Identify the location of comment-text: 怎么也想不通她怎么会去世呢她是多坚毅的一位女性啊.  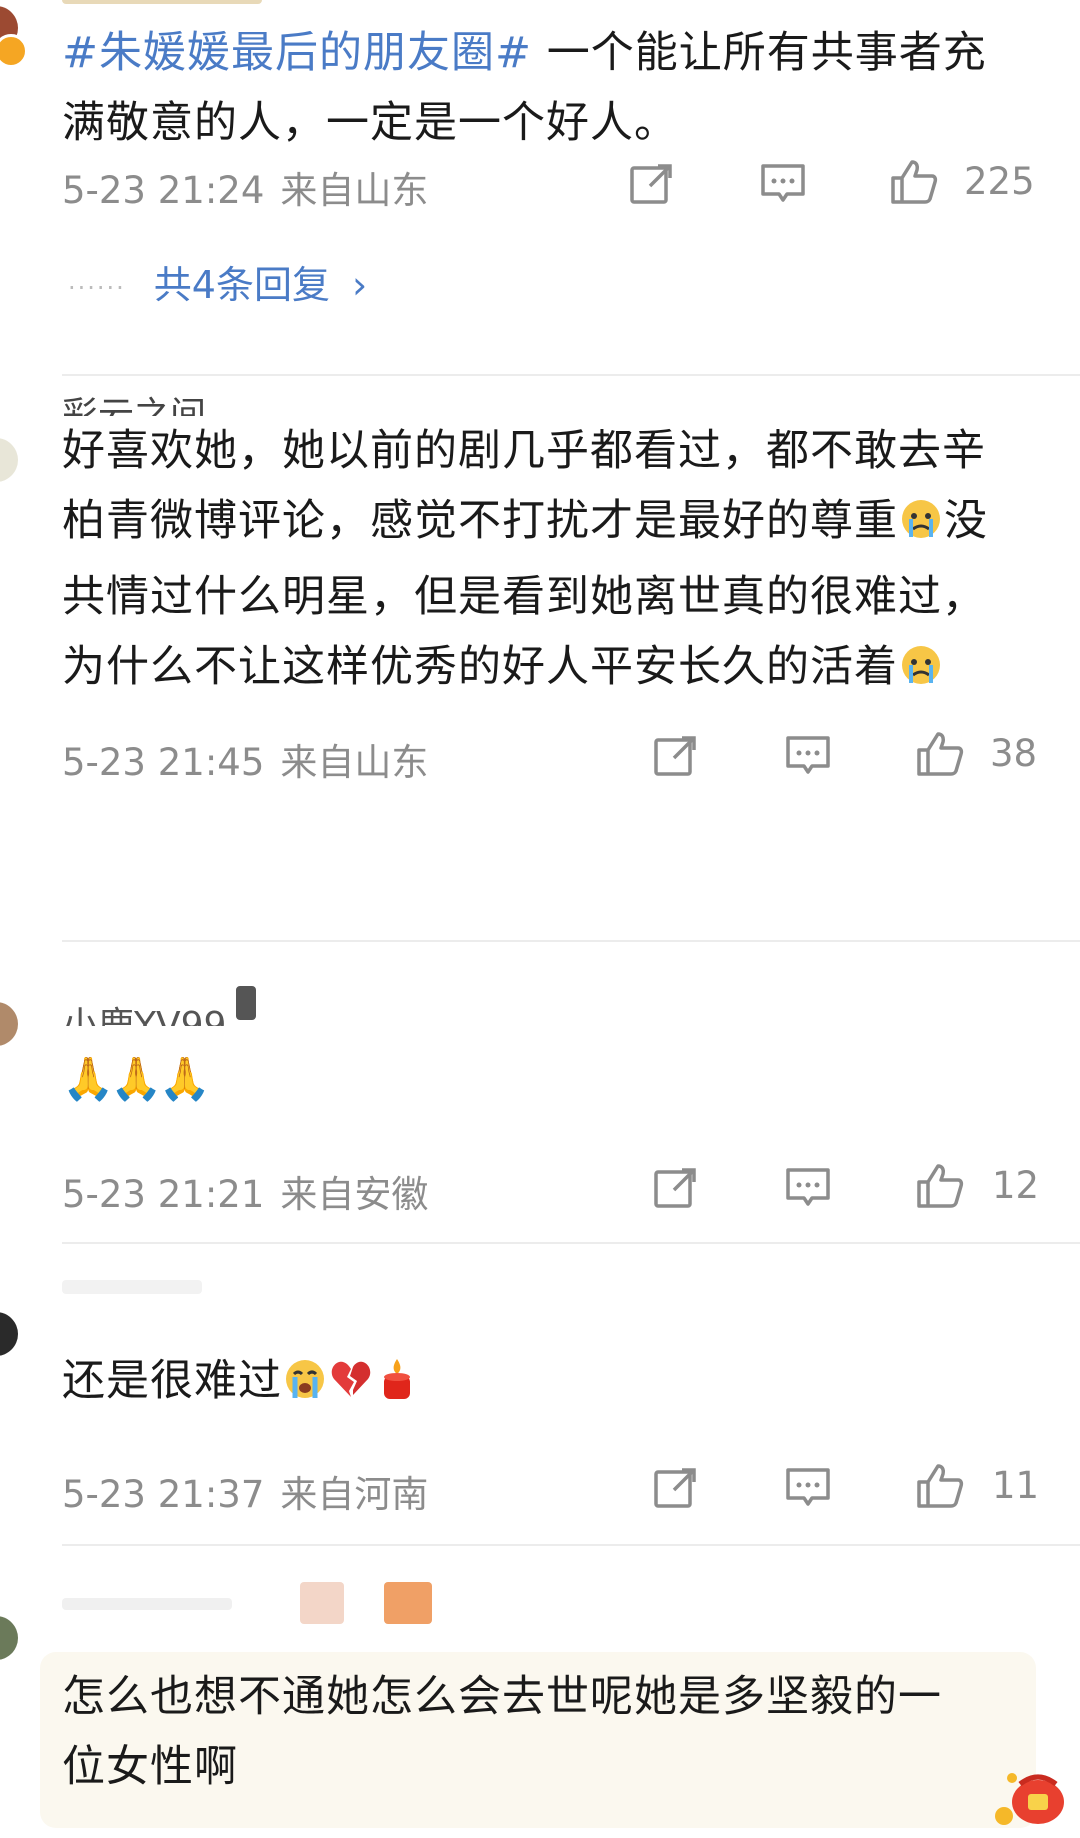
(522, 1732).